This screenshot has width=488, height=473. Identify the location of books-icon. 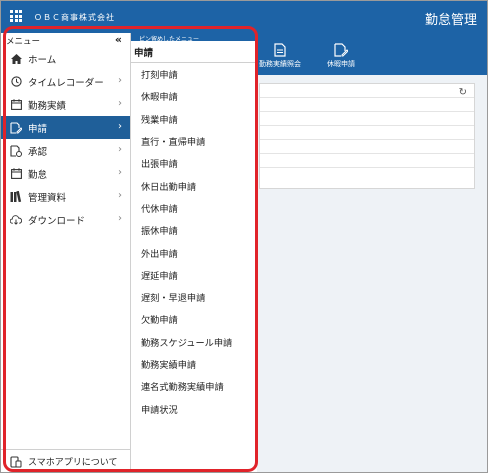
(16, 197).